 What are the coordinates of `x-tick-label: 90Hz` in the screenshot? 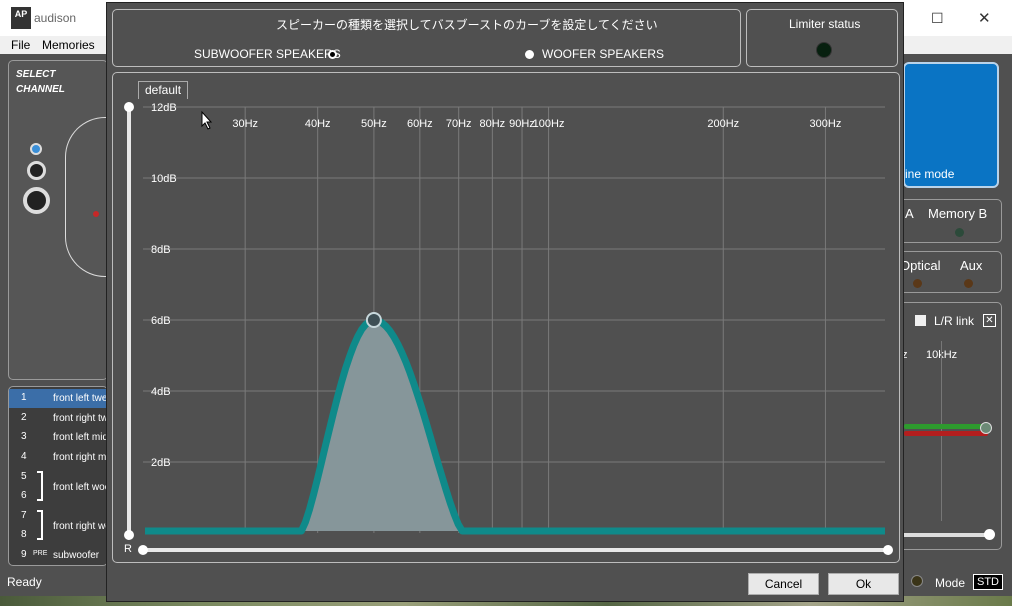 It's located at (522, 124).